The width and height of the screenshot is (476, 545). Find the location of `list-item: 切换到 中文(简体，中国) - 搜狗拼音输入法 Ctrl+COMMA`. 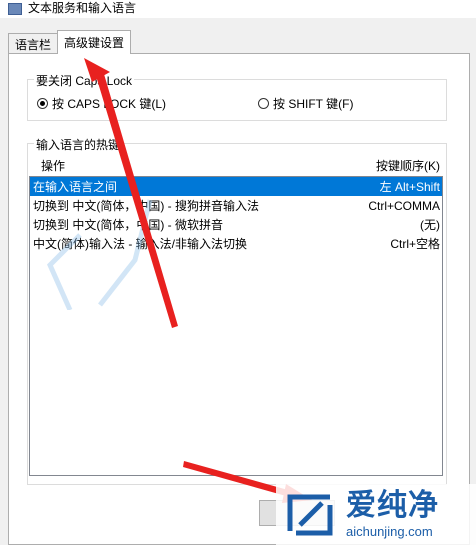

list-item: 切换到 中文(简体，中国) - 搜狗拼音输入法 Ctrl+COMMA is located at coordinates (236, 205).